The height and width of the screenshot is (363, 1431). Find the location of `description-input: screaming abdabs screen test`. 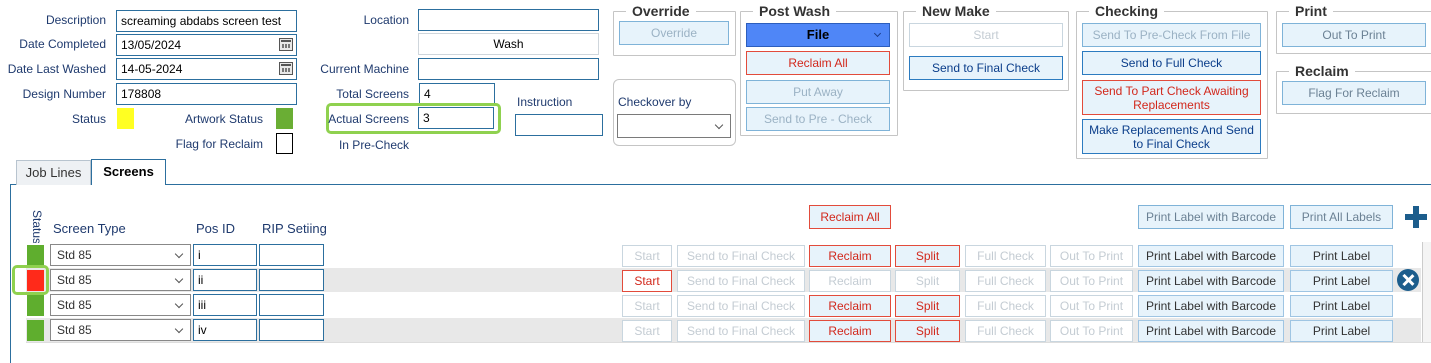

description-input: screaming abdabs screen test is located at coordinates (206, 21).